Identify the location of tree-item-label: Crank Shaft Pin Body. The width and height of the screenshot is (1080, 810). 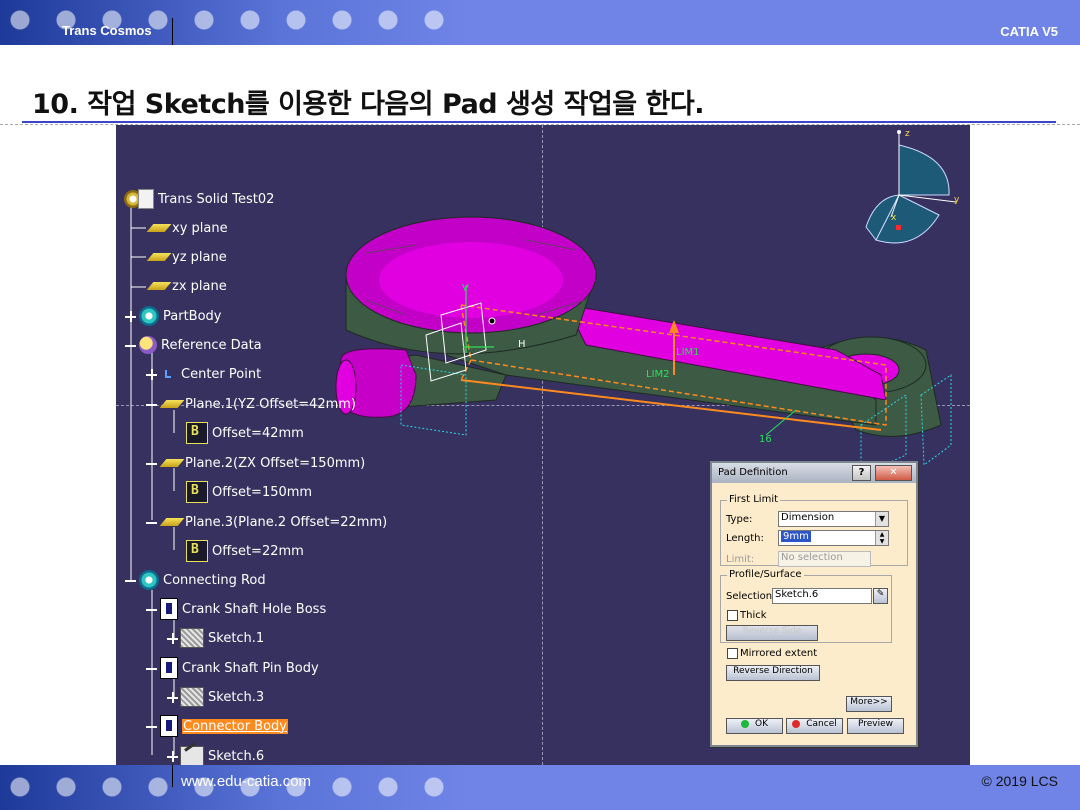
(250, 668).